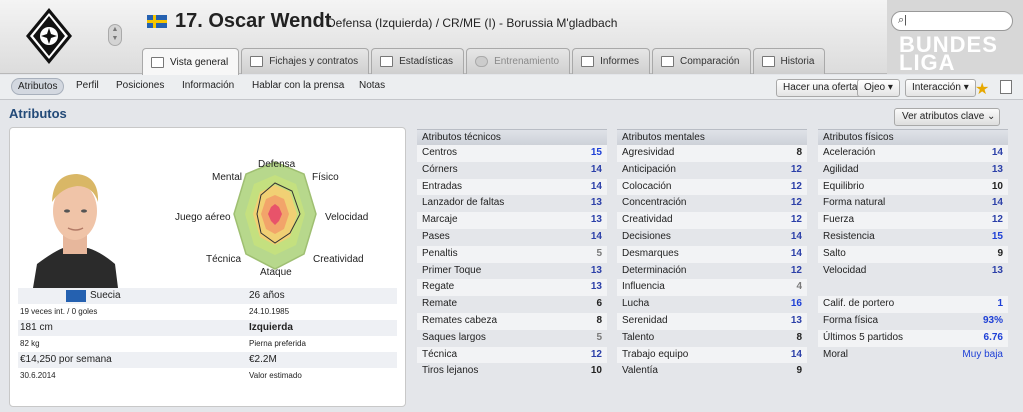  Describe the element at coordinates (643, 287) in the screenshot. I see `attribute-name: Influencia` at that location.